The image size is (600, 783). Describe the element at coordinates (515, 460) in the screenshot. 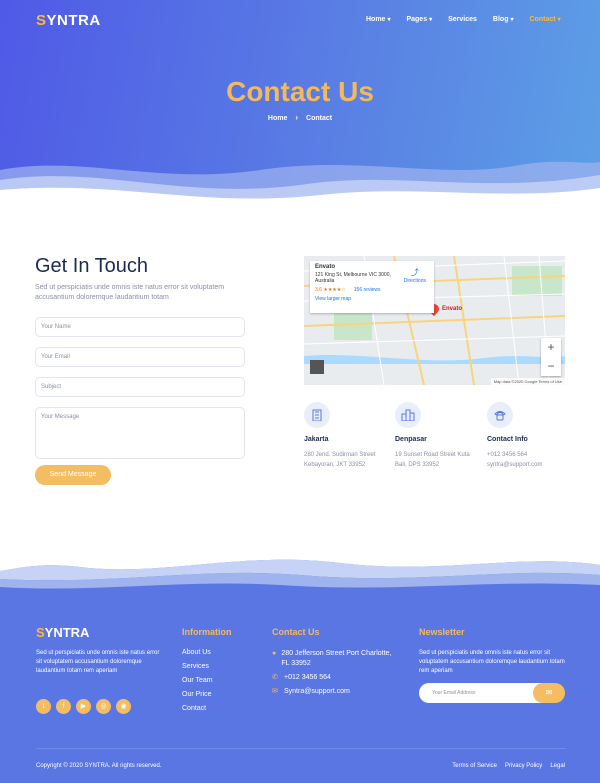

I see `contact-info-text: +012 3456 564 syntra@support.com` at that location.